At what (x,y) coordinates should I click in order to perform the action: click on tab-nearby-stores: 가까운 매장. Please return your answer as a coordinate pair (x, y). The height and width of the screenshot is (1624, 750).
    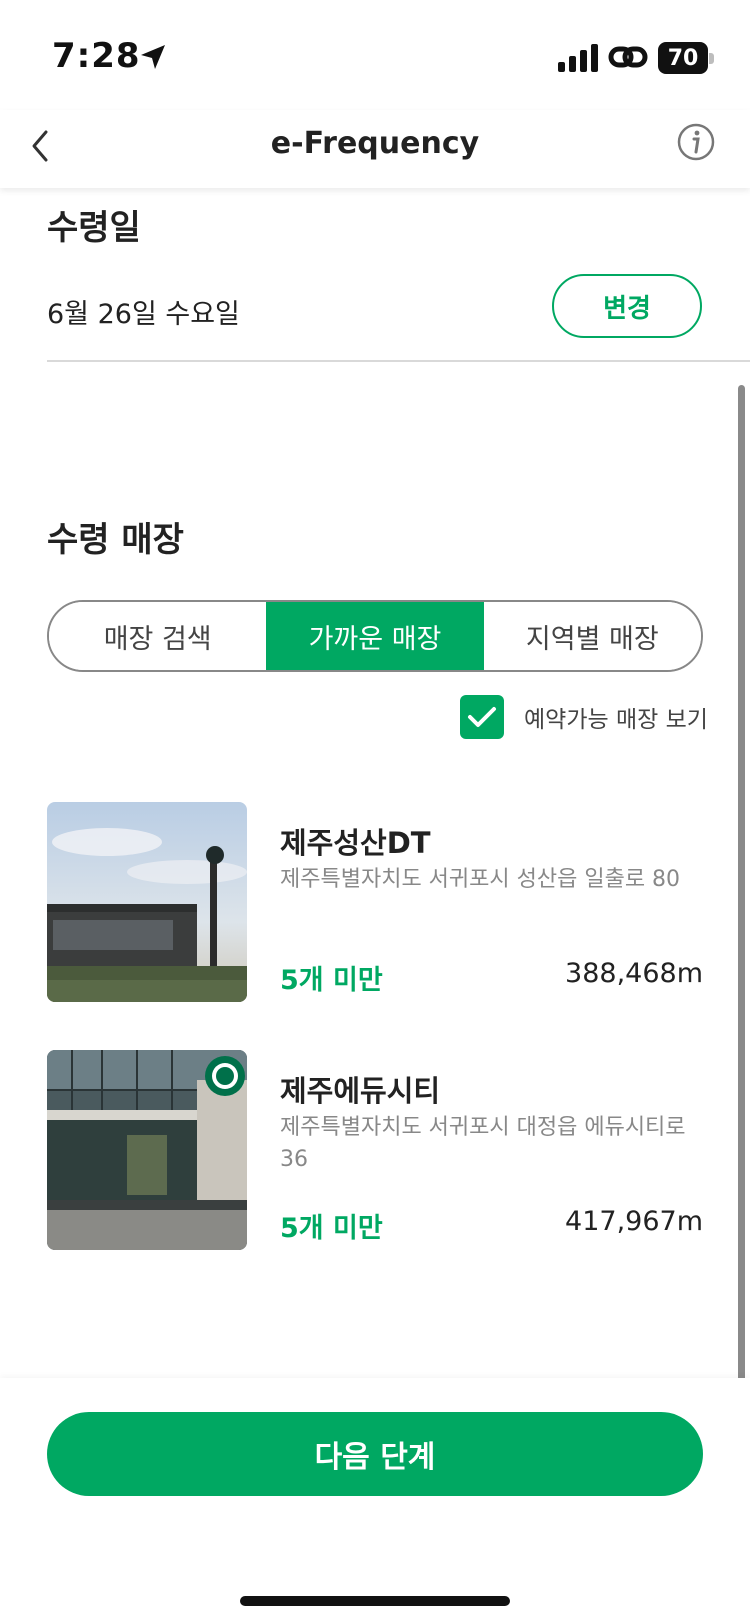
    Looking at the image, I should click on (375, 636).